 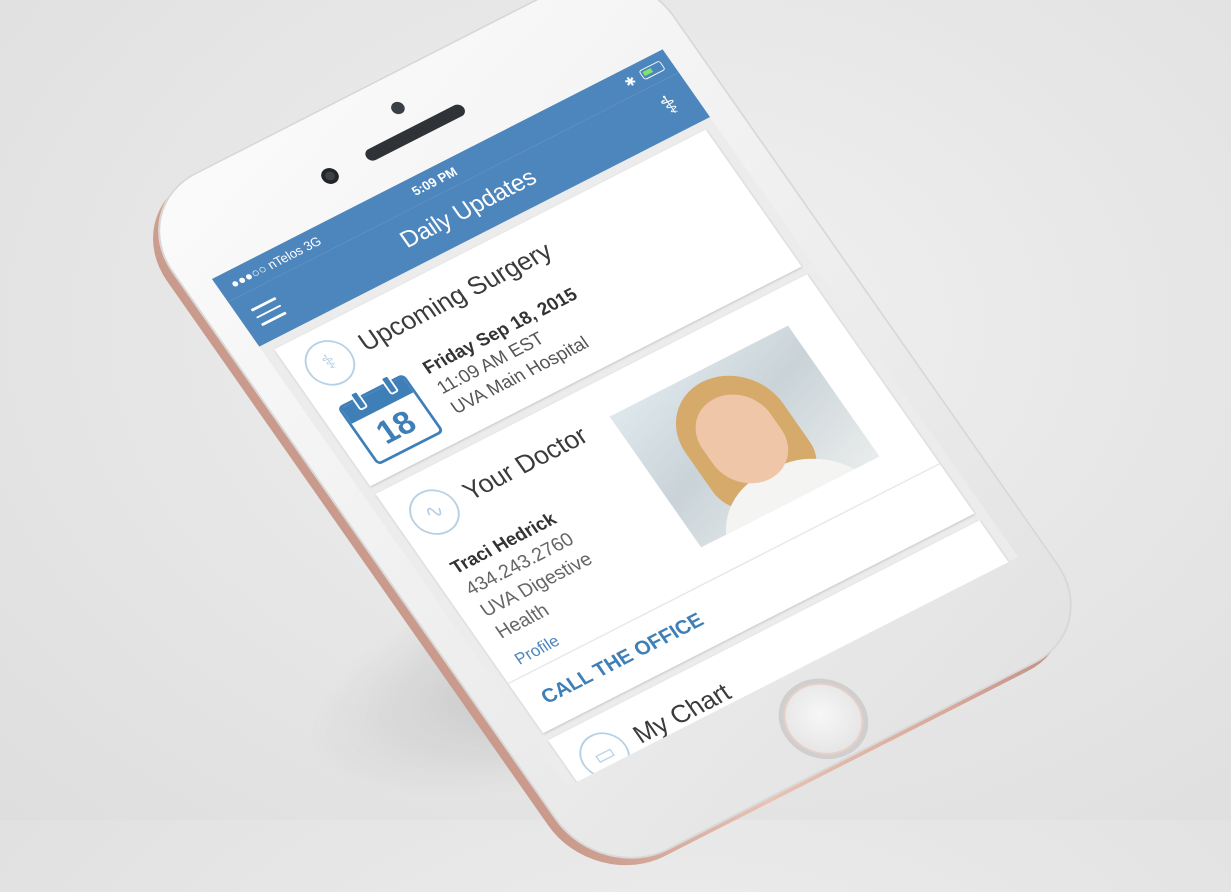 I want to click on proximity-sensor, so click(x=398, y=108).